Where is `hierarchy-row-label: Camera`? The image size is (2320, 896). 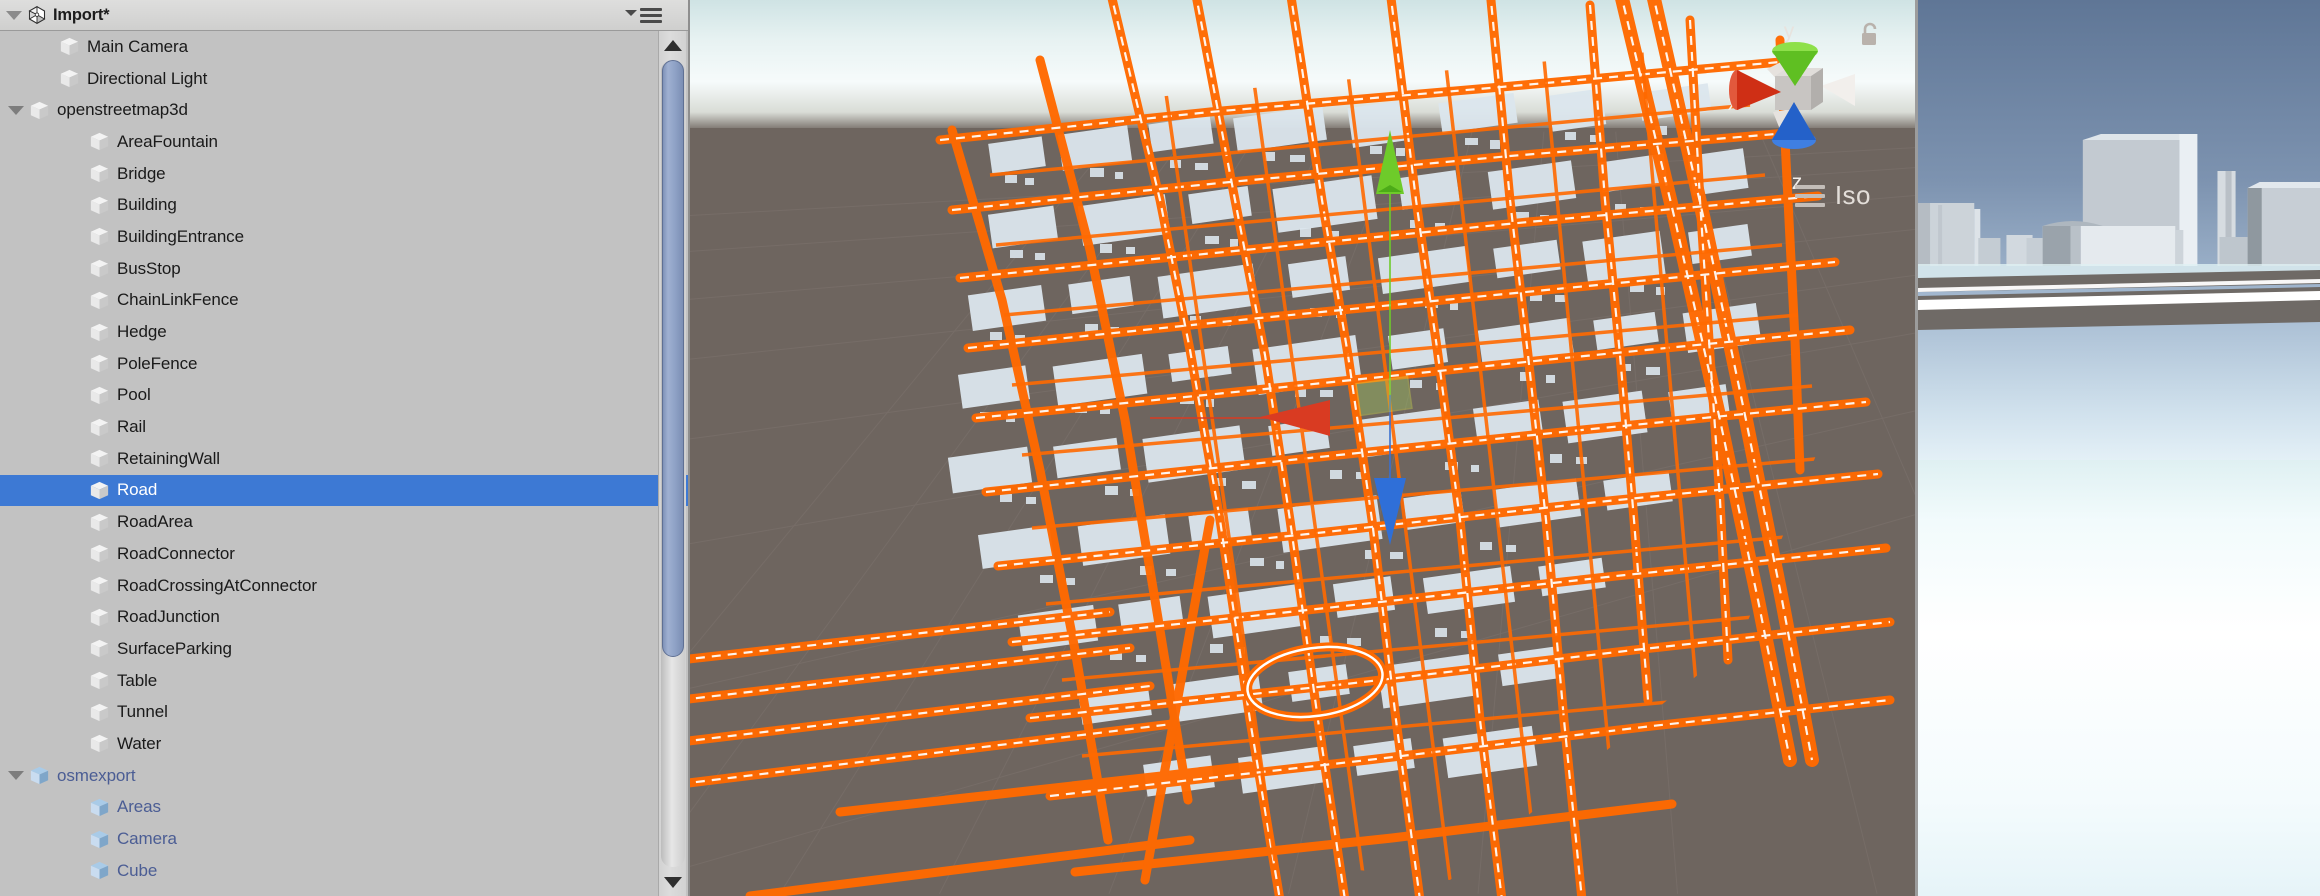
hierarchy-row-label: Camera is located at coordinates (147, 839).